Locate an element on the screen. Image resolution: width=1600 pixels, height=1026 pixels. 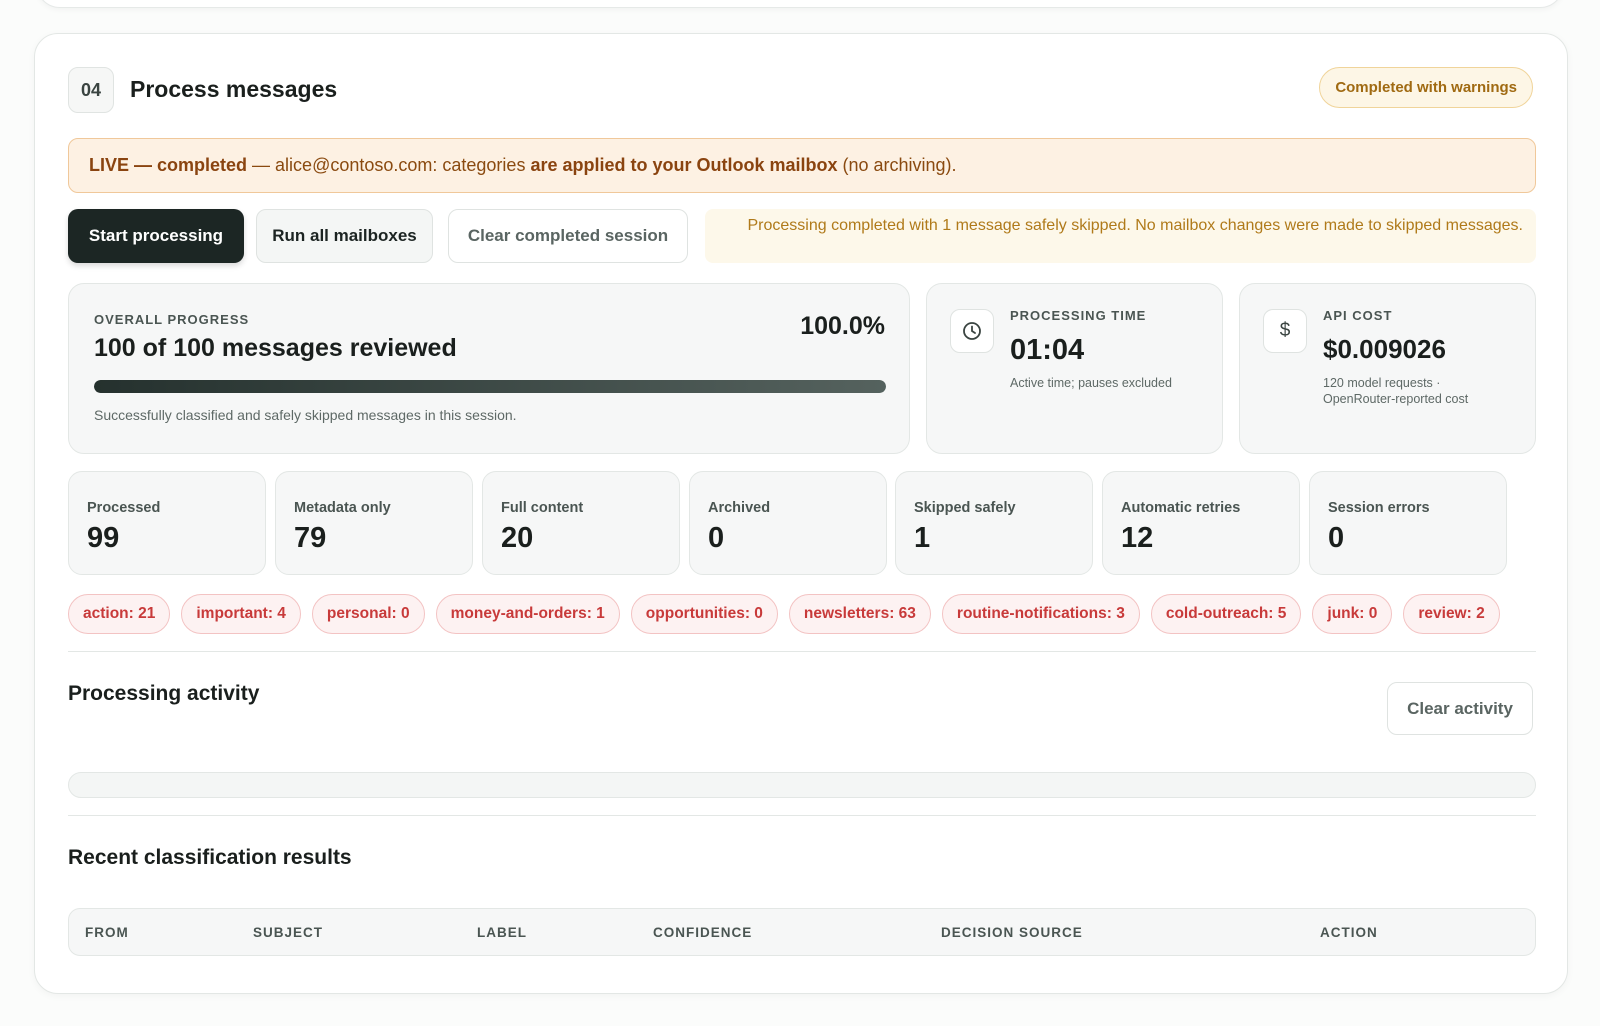
stat-label: Archived is located at coordinates (739, 508).